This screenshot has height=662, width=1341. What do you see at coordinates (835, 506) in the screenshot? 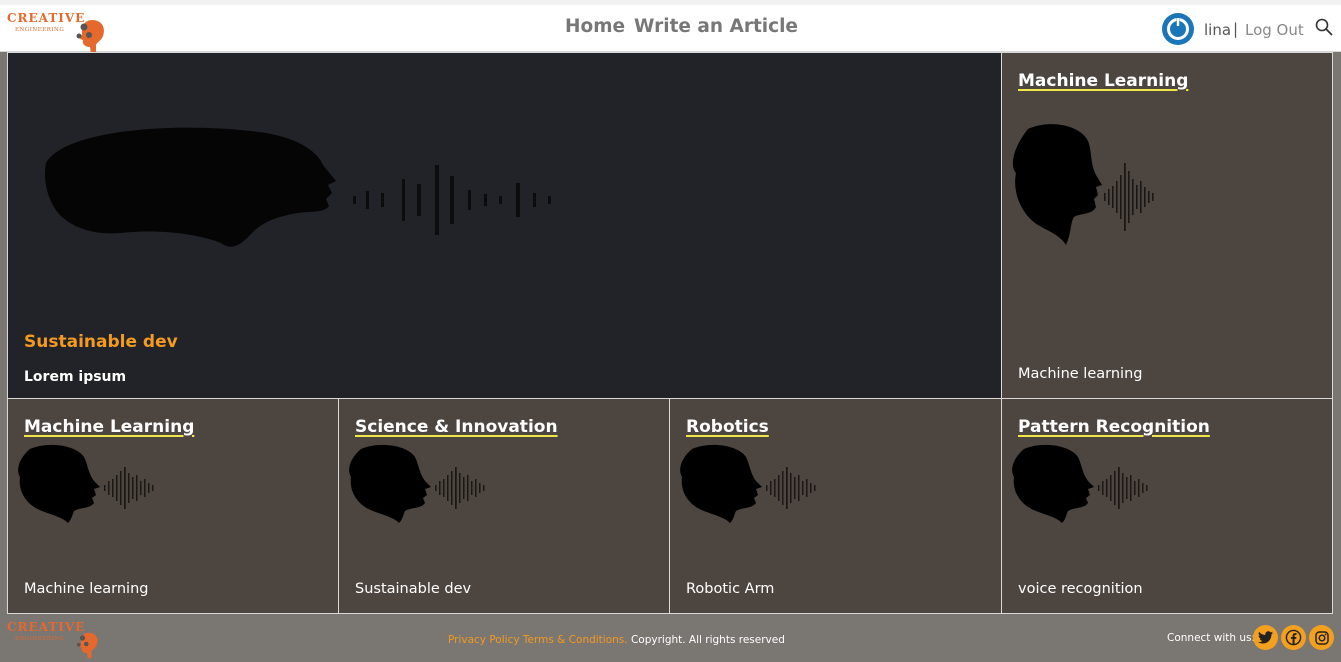
I see `article-card: Robotics Robotic Arm` at bounding box center [835, 506].